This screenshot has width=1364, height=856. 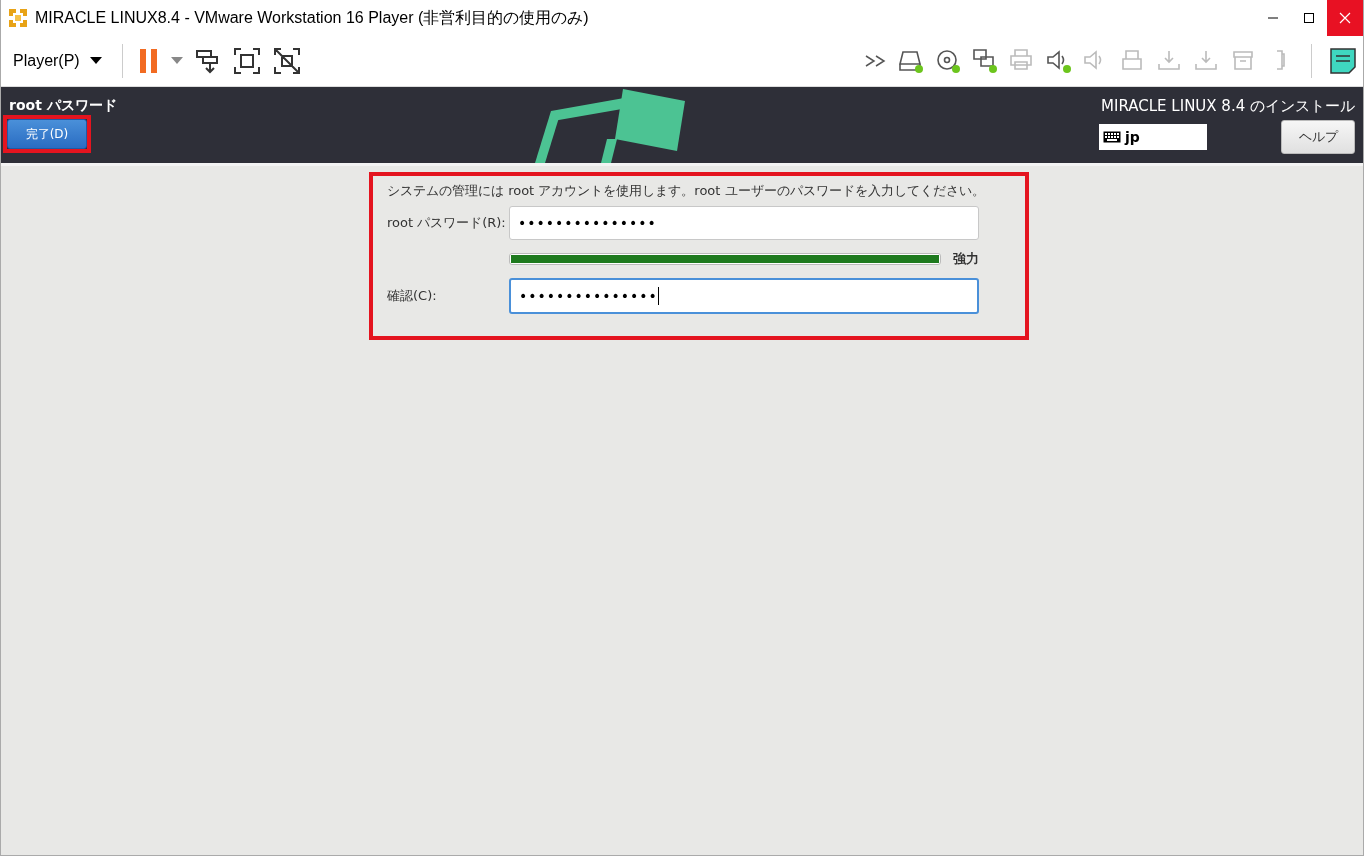 What do you see at coordinates (62, 106) in the screenshot?
I see `spoke-title: root パスワード` at bounding box center [62, 106].